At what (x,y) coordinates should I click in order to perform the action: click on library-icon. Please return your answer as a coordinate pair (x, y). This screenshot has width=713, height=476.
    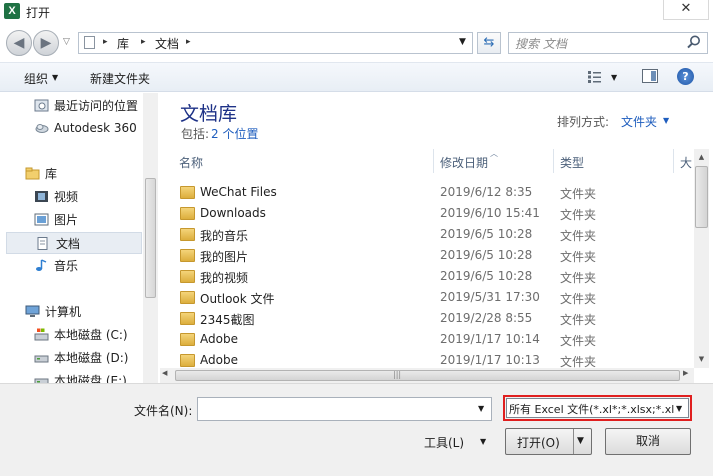
    Looking at the image, I should click on (32, 173).